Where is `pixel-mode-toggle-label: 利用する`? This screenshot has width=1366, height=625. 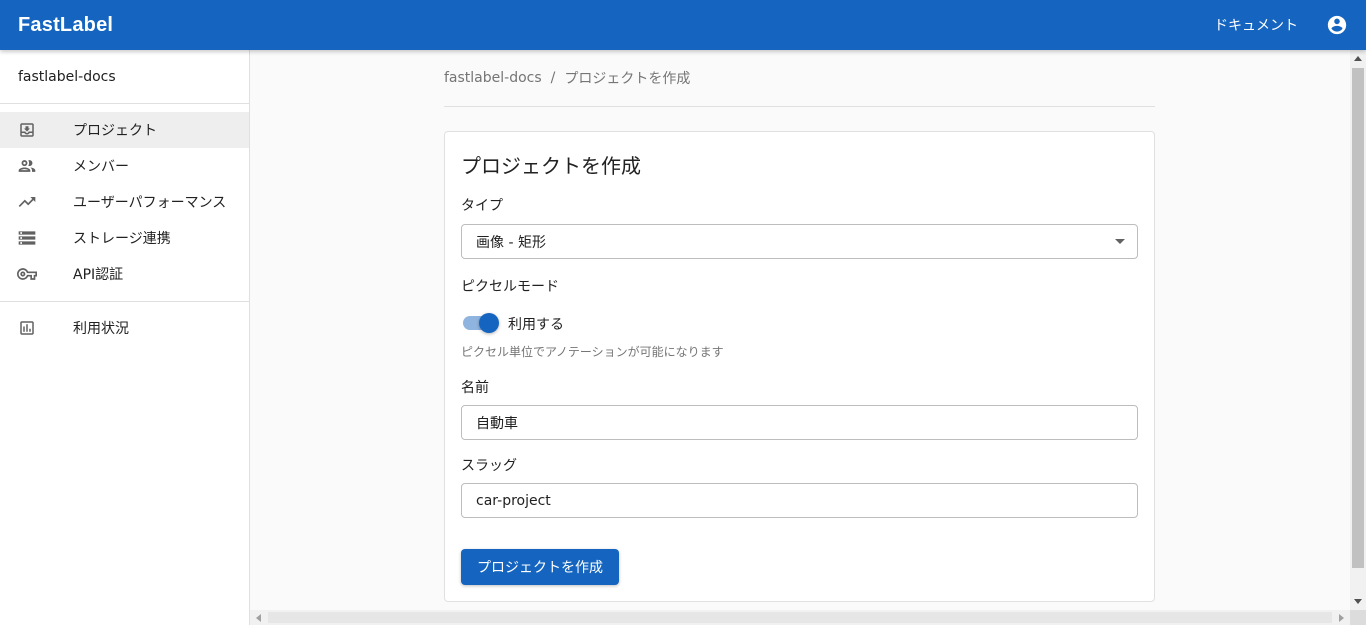 pixel-mode-toggle-label: 利用する is located at coordinates (536, 324).